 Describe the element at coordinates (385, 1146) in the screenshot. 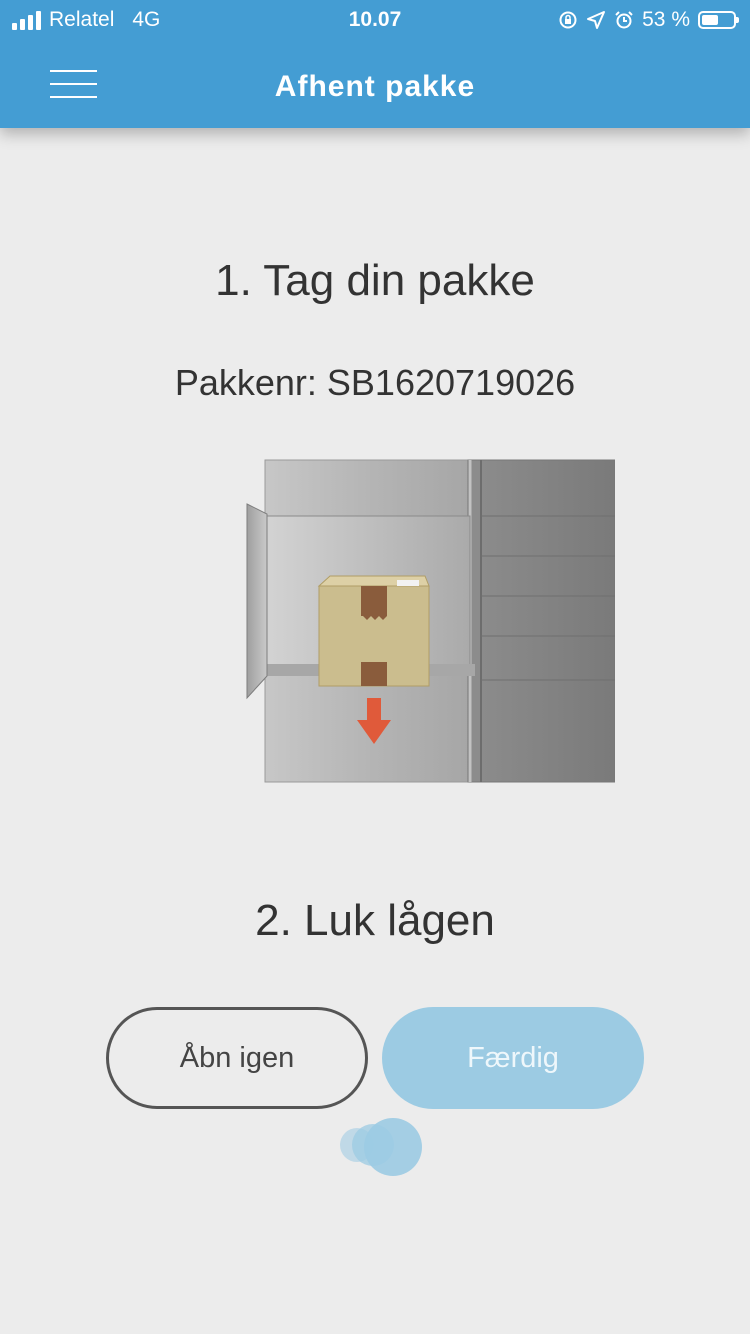

I see `loading-indicator-icon` at that location.